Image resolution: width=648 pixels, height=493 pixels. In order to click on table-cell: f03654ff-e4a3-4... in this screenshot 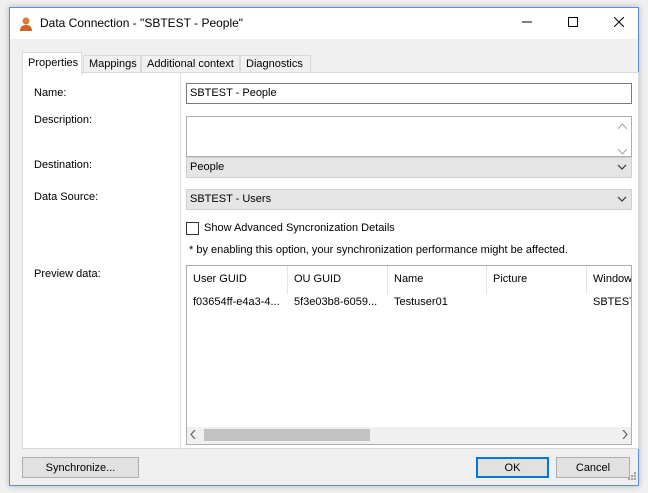, I will do `click(236, 302)`.